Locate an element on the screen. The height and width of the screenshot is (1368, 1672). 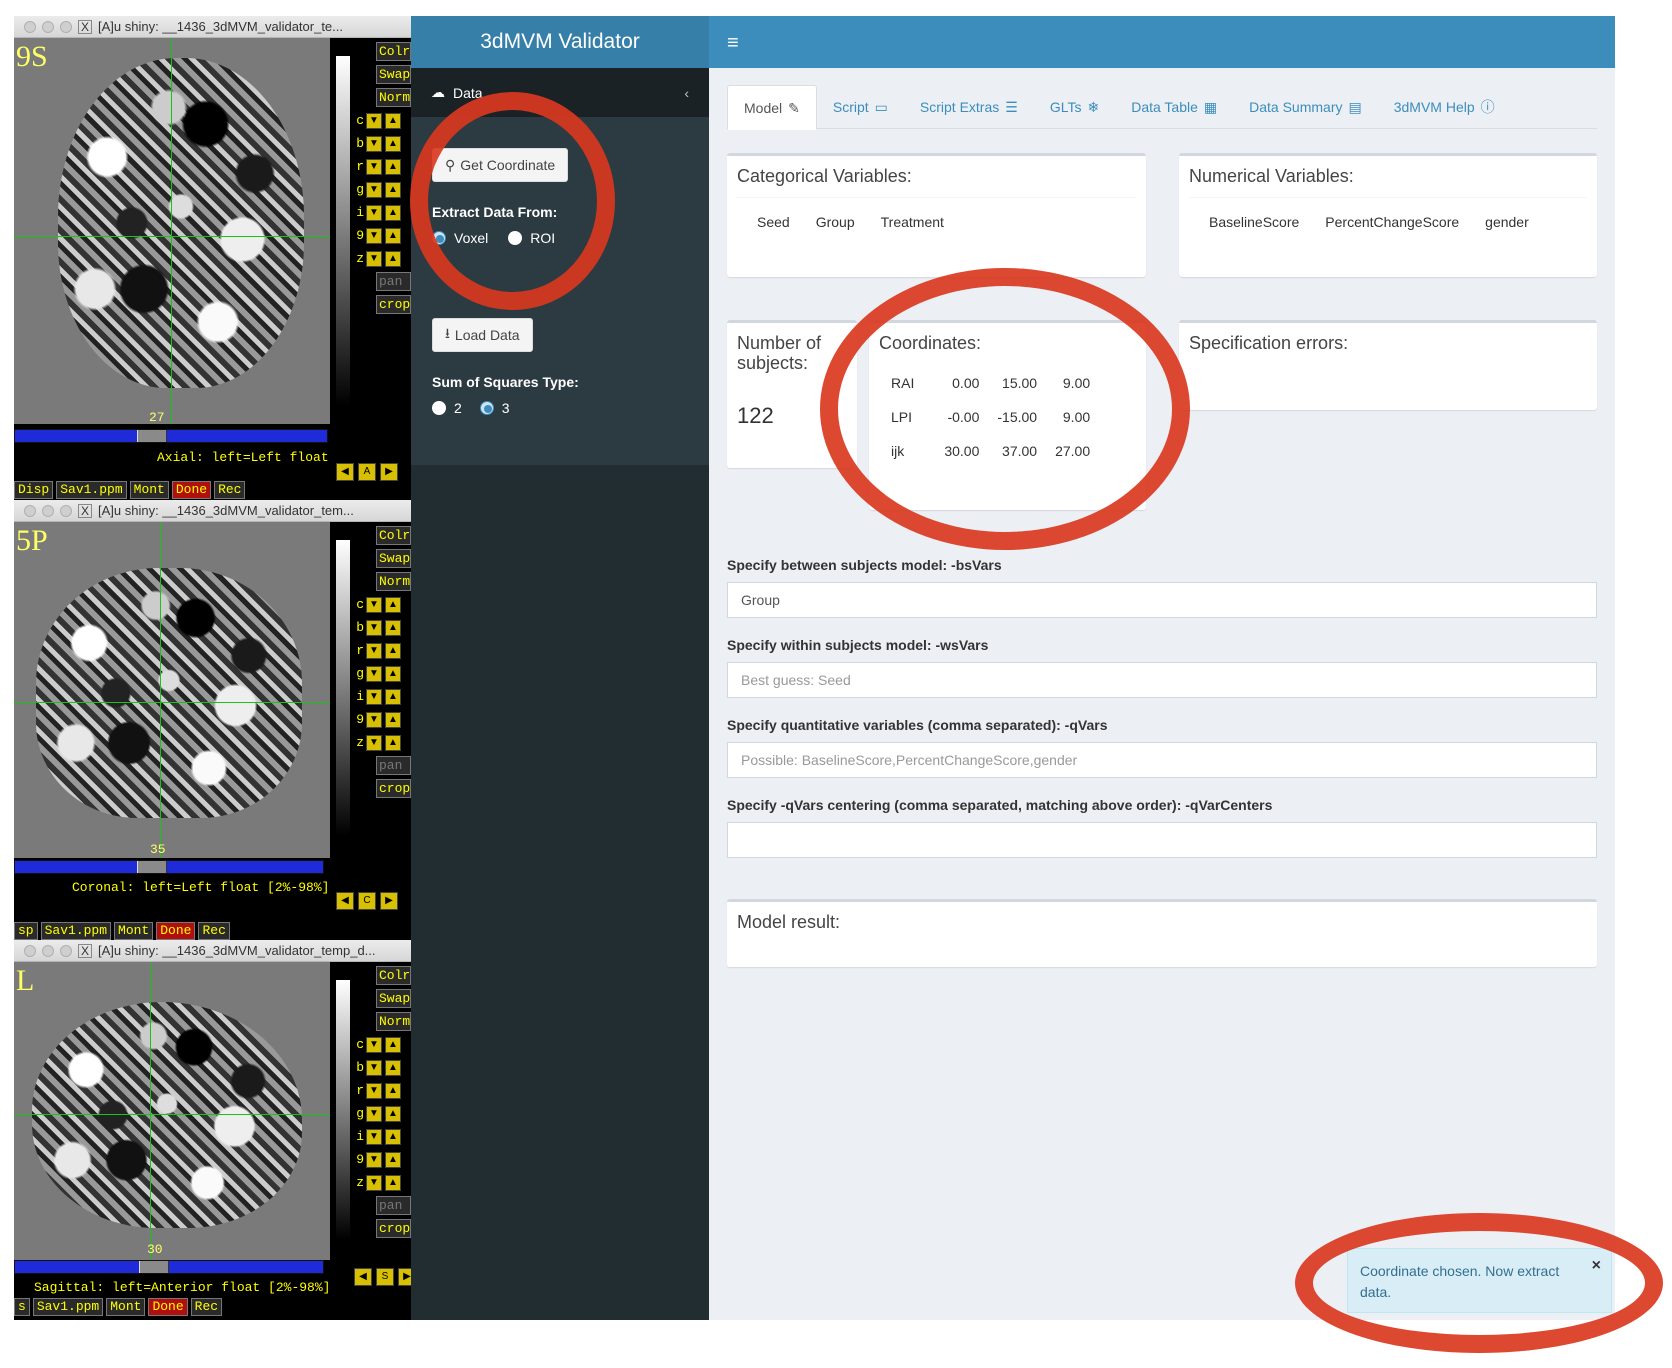
tab-3dmvm-help: 3dMVM Help ⓘ is located at coordinates (1444, 106).